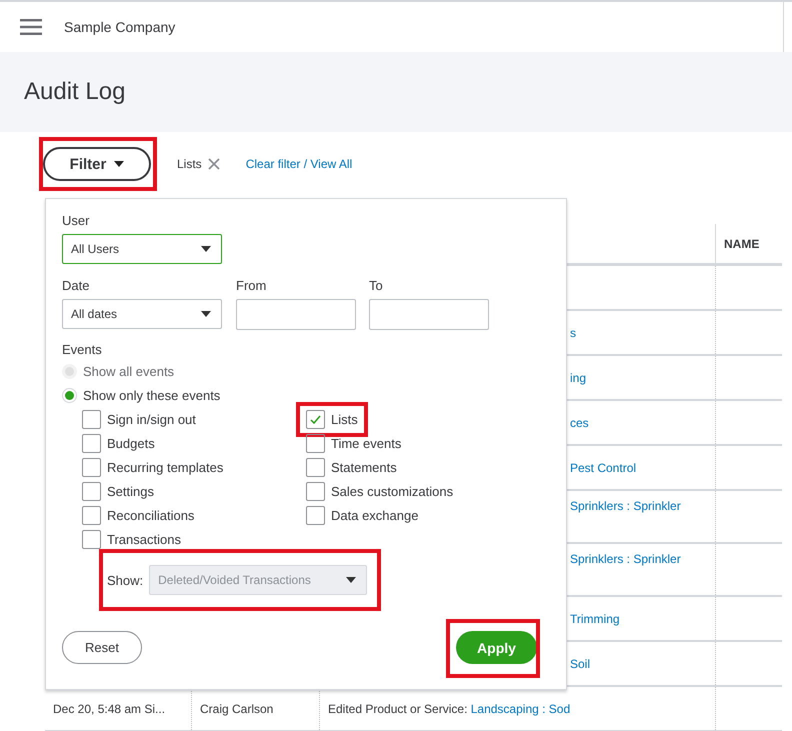 The width and height of the screenshot is (792, 731). I want to click on page-title: Audit Log, so click(75, 92).